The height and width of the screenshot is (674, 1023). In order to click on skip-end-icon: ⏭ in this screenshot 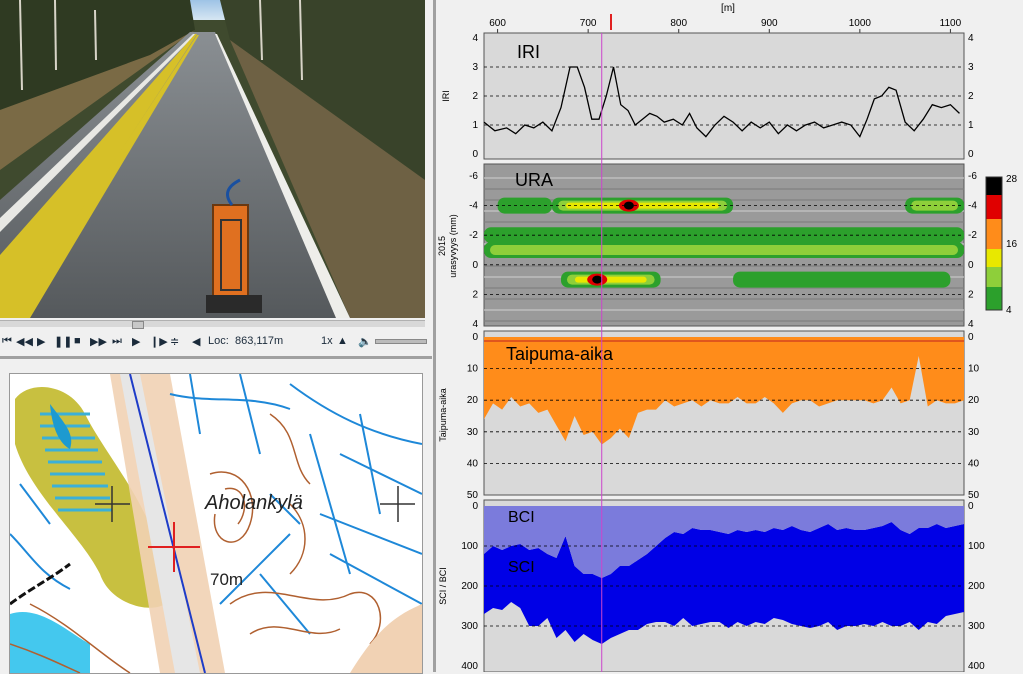, I will do `click(117, 341)`.